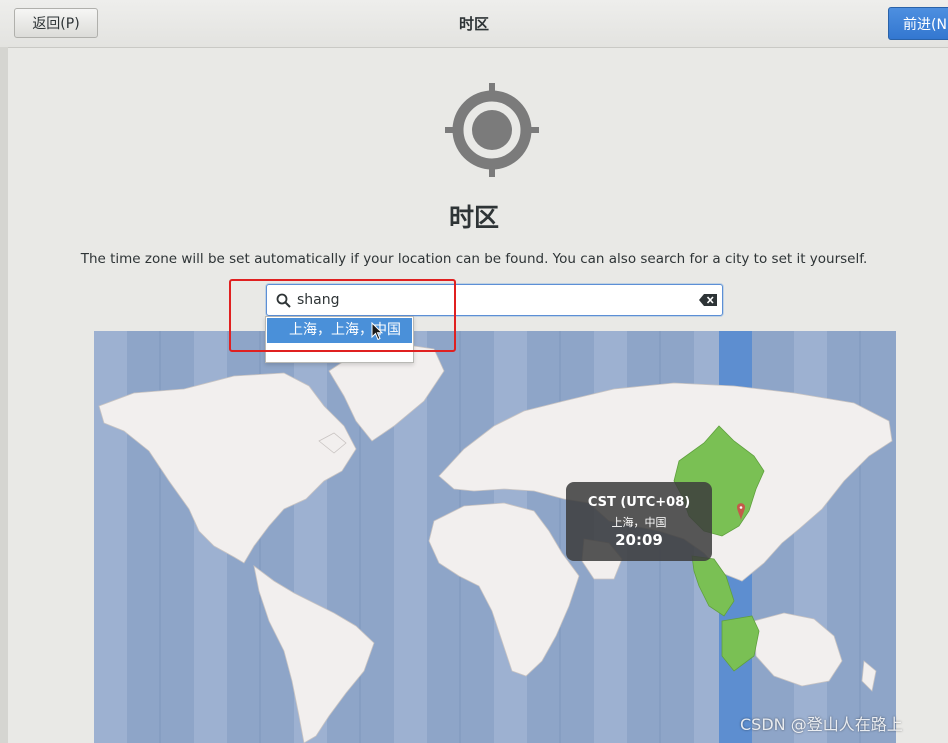 The height and width of the screenshot is (743, 948). I want to click on page-title: 时区, so click(473, 217).